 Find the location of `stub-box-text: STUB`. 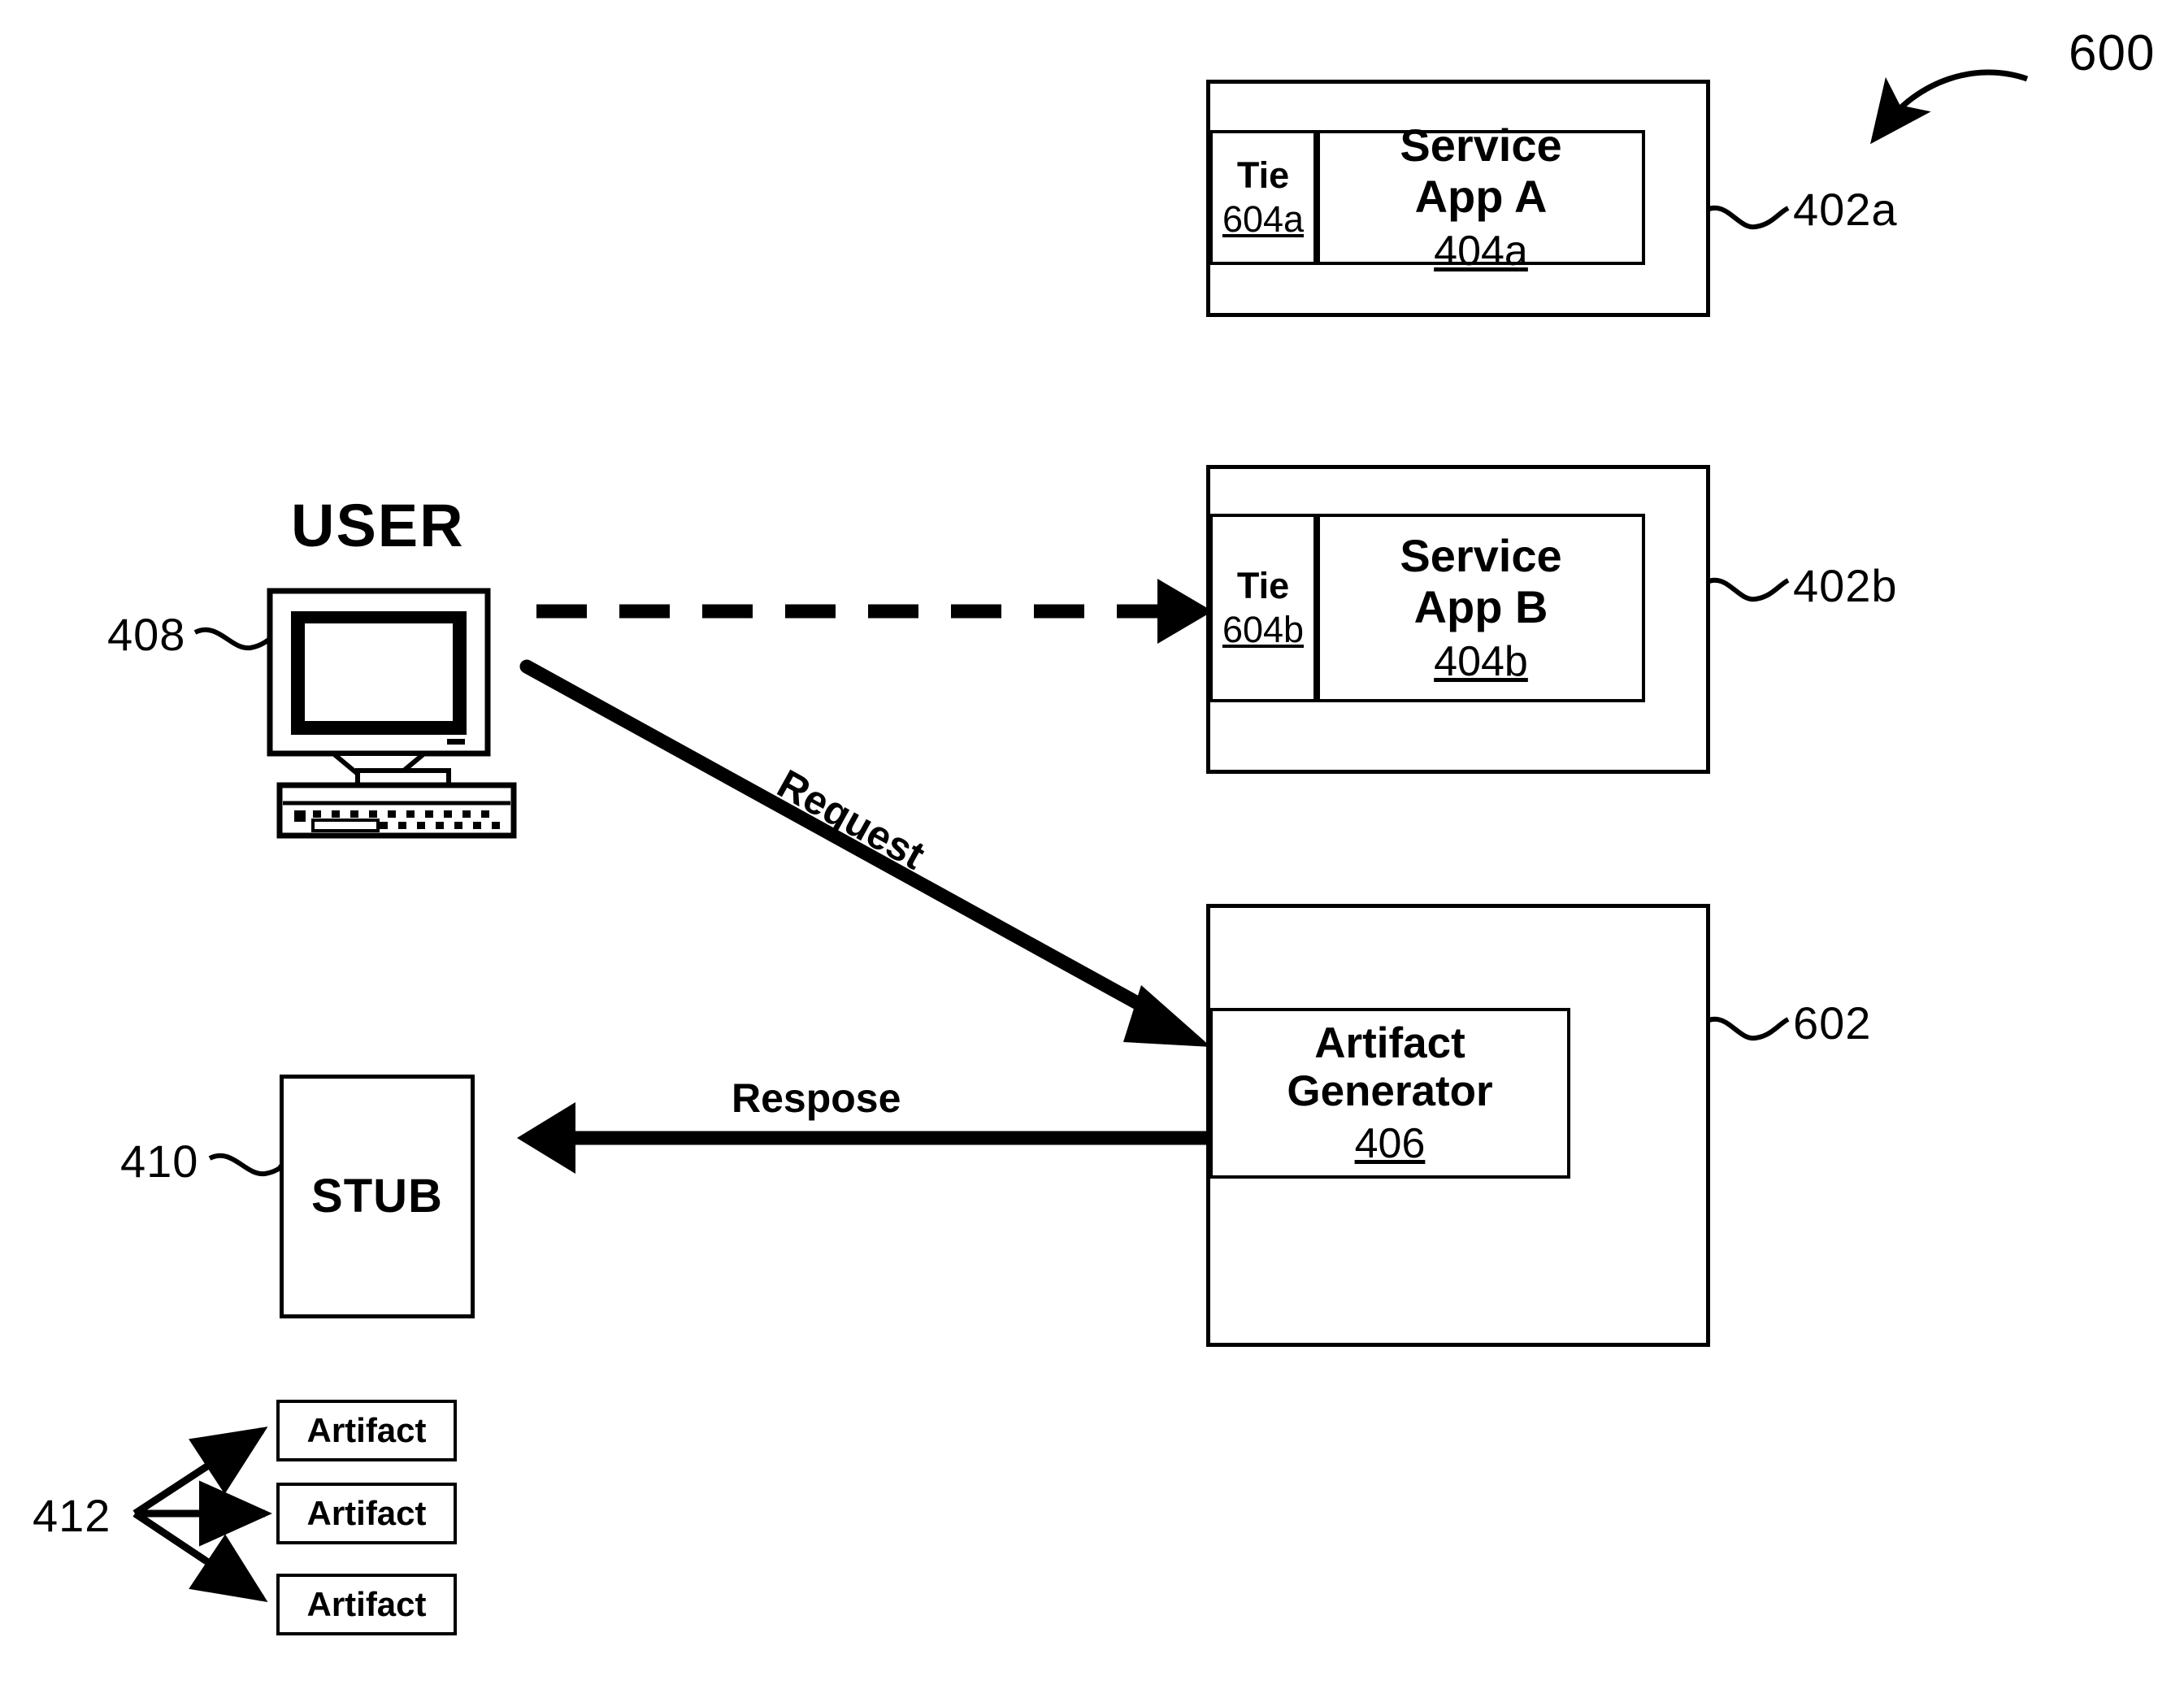

stub-box-text: STUB is located at coordinates (377, 1196).